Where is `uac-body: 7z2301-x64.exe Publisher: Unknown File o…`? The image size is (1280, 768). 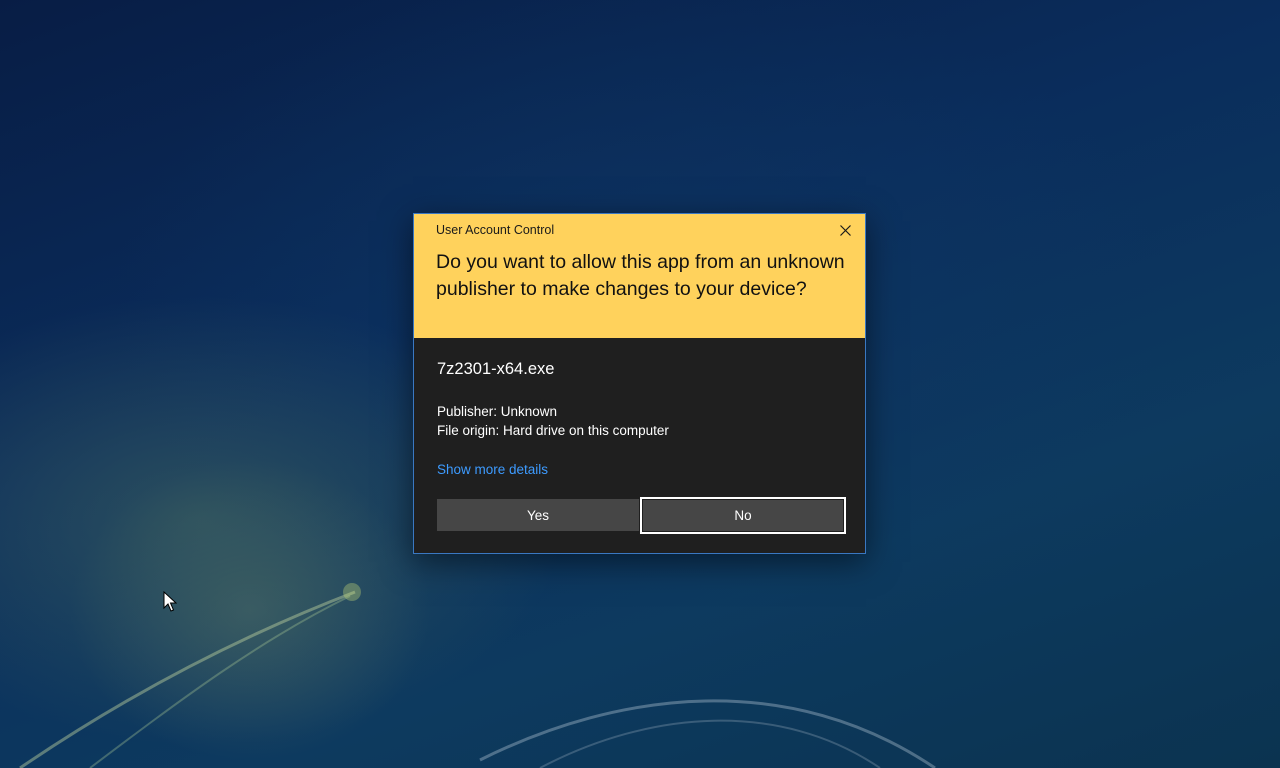
uac-body: 7z2301-x64.exe Publisher: Unknown File o… is located at coordinates (639, 445).